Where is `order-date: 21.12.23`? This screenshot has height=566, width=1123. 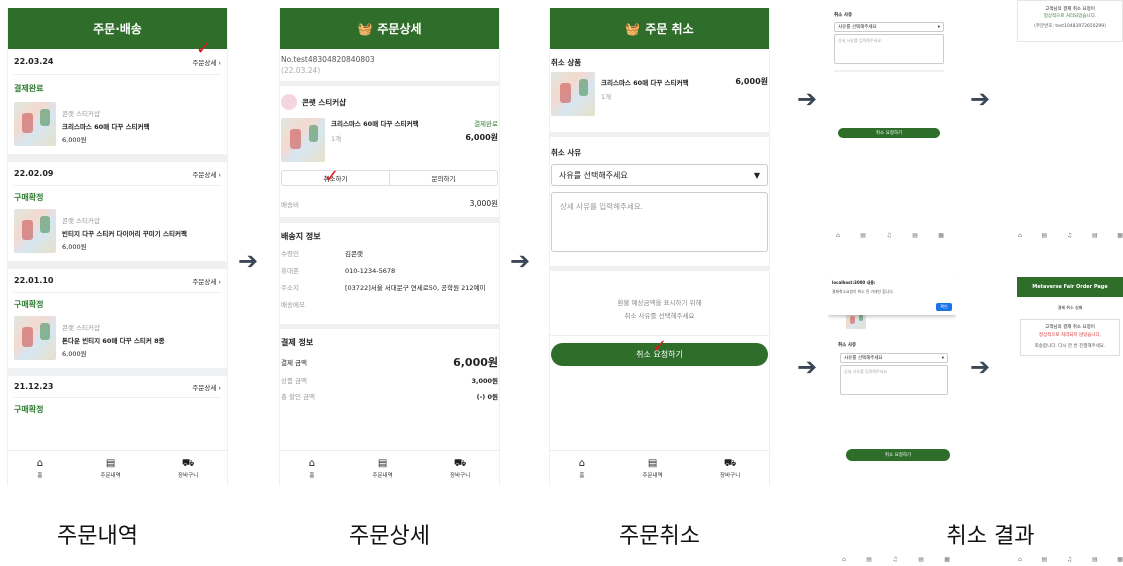
order-date: 21.12.23 is located at coordinates (34, 386).